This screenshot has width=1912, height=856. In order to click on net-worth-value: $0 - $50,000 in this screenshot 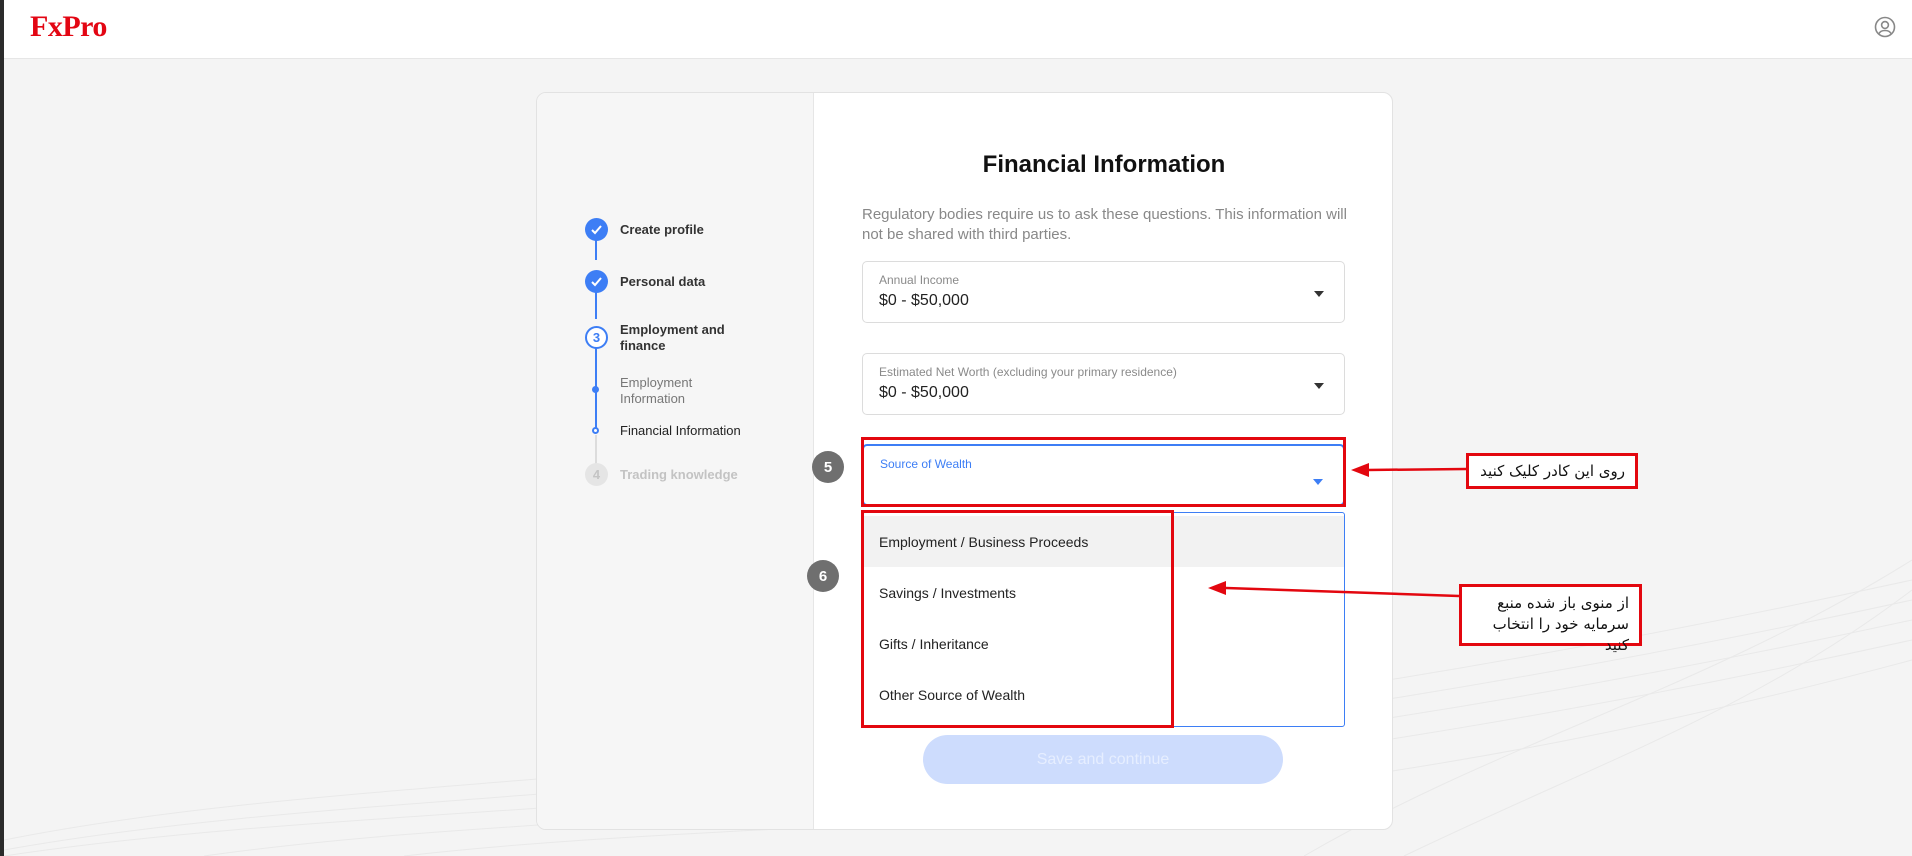, I will do `click(924, 392)`.